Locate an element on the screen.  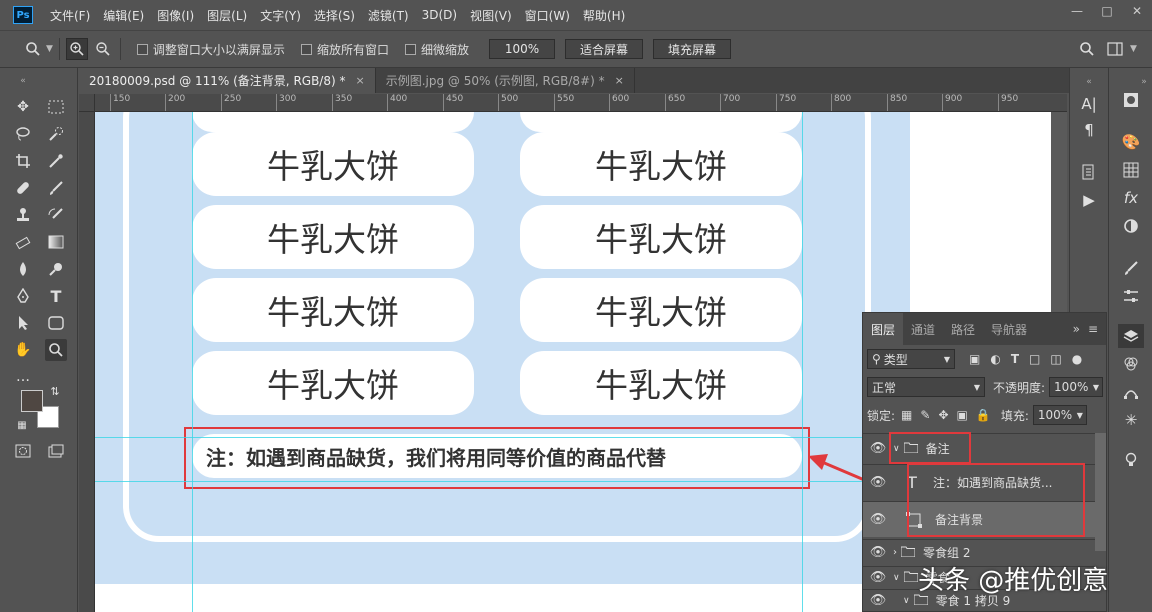
grid-panel-icon is located at coordinates (1131, 170).